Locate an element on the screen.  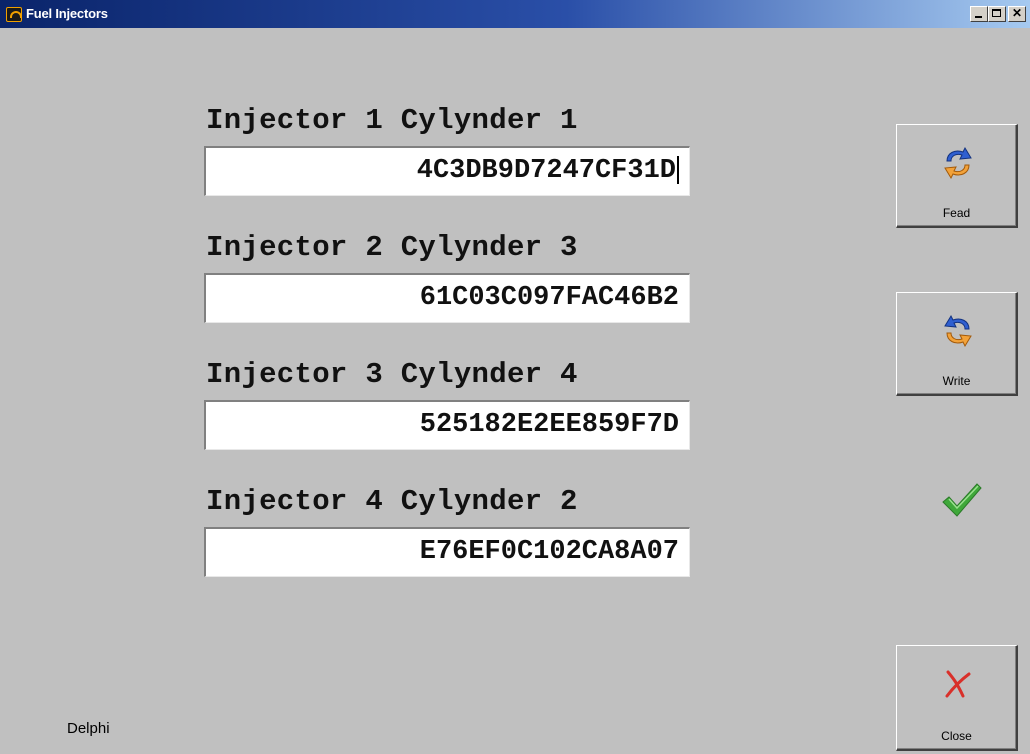
checkmark-icon is located at coordinates (962, 500).